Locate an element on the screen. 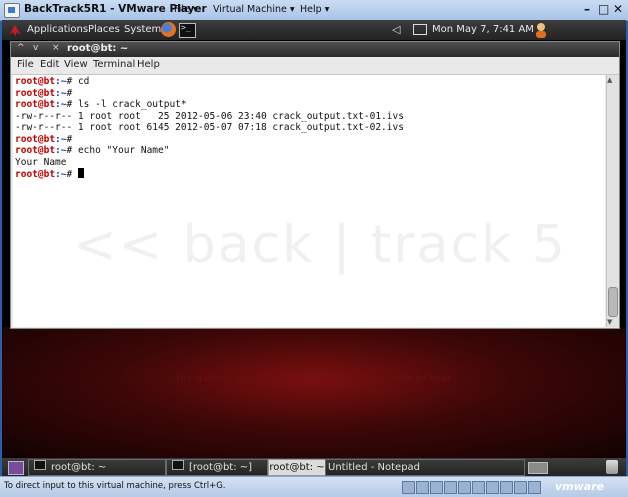 The image size is (628, 497). firefox-icon is located at coordinates (168, 29).